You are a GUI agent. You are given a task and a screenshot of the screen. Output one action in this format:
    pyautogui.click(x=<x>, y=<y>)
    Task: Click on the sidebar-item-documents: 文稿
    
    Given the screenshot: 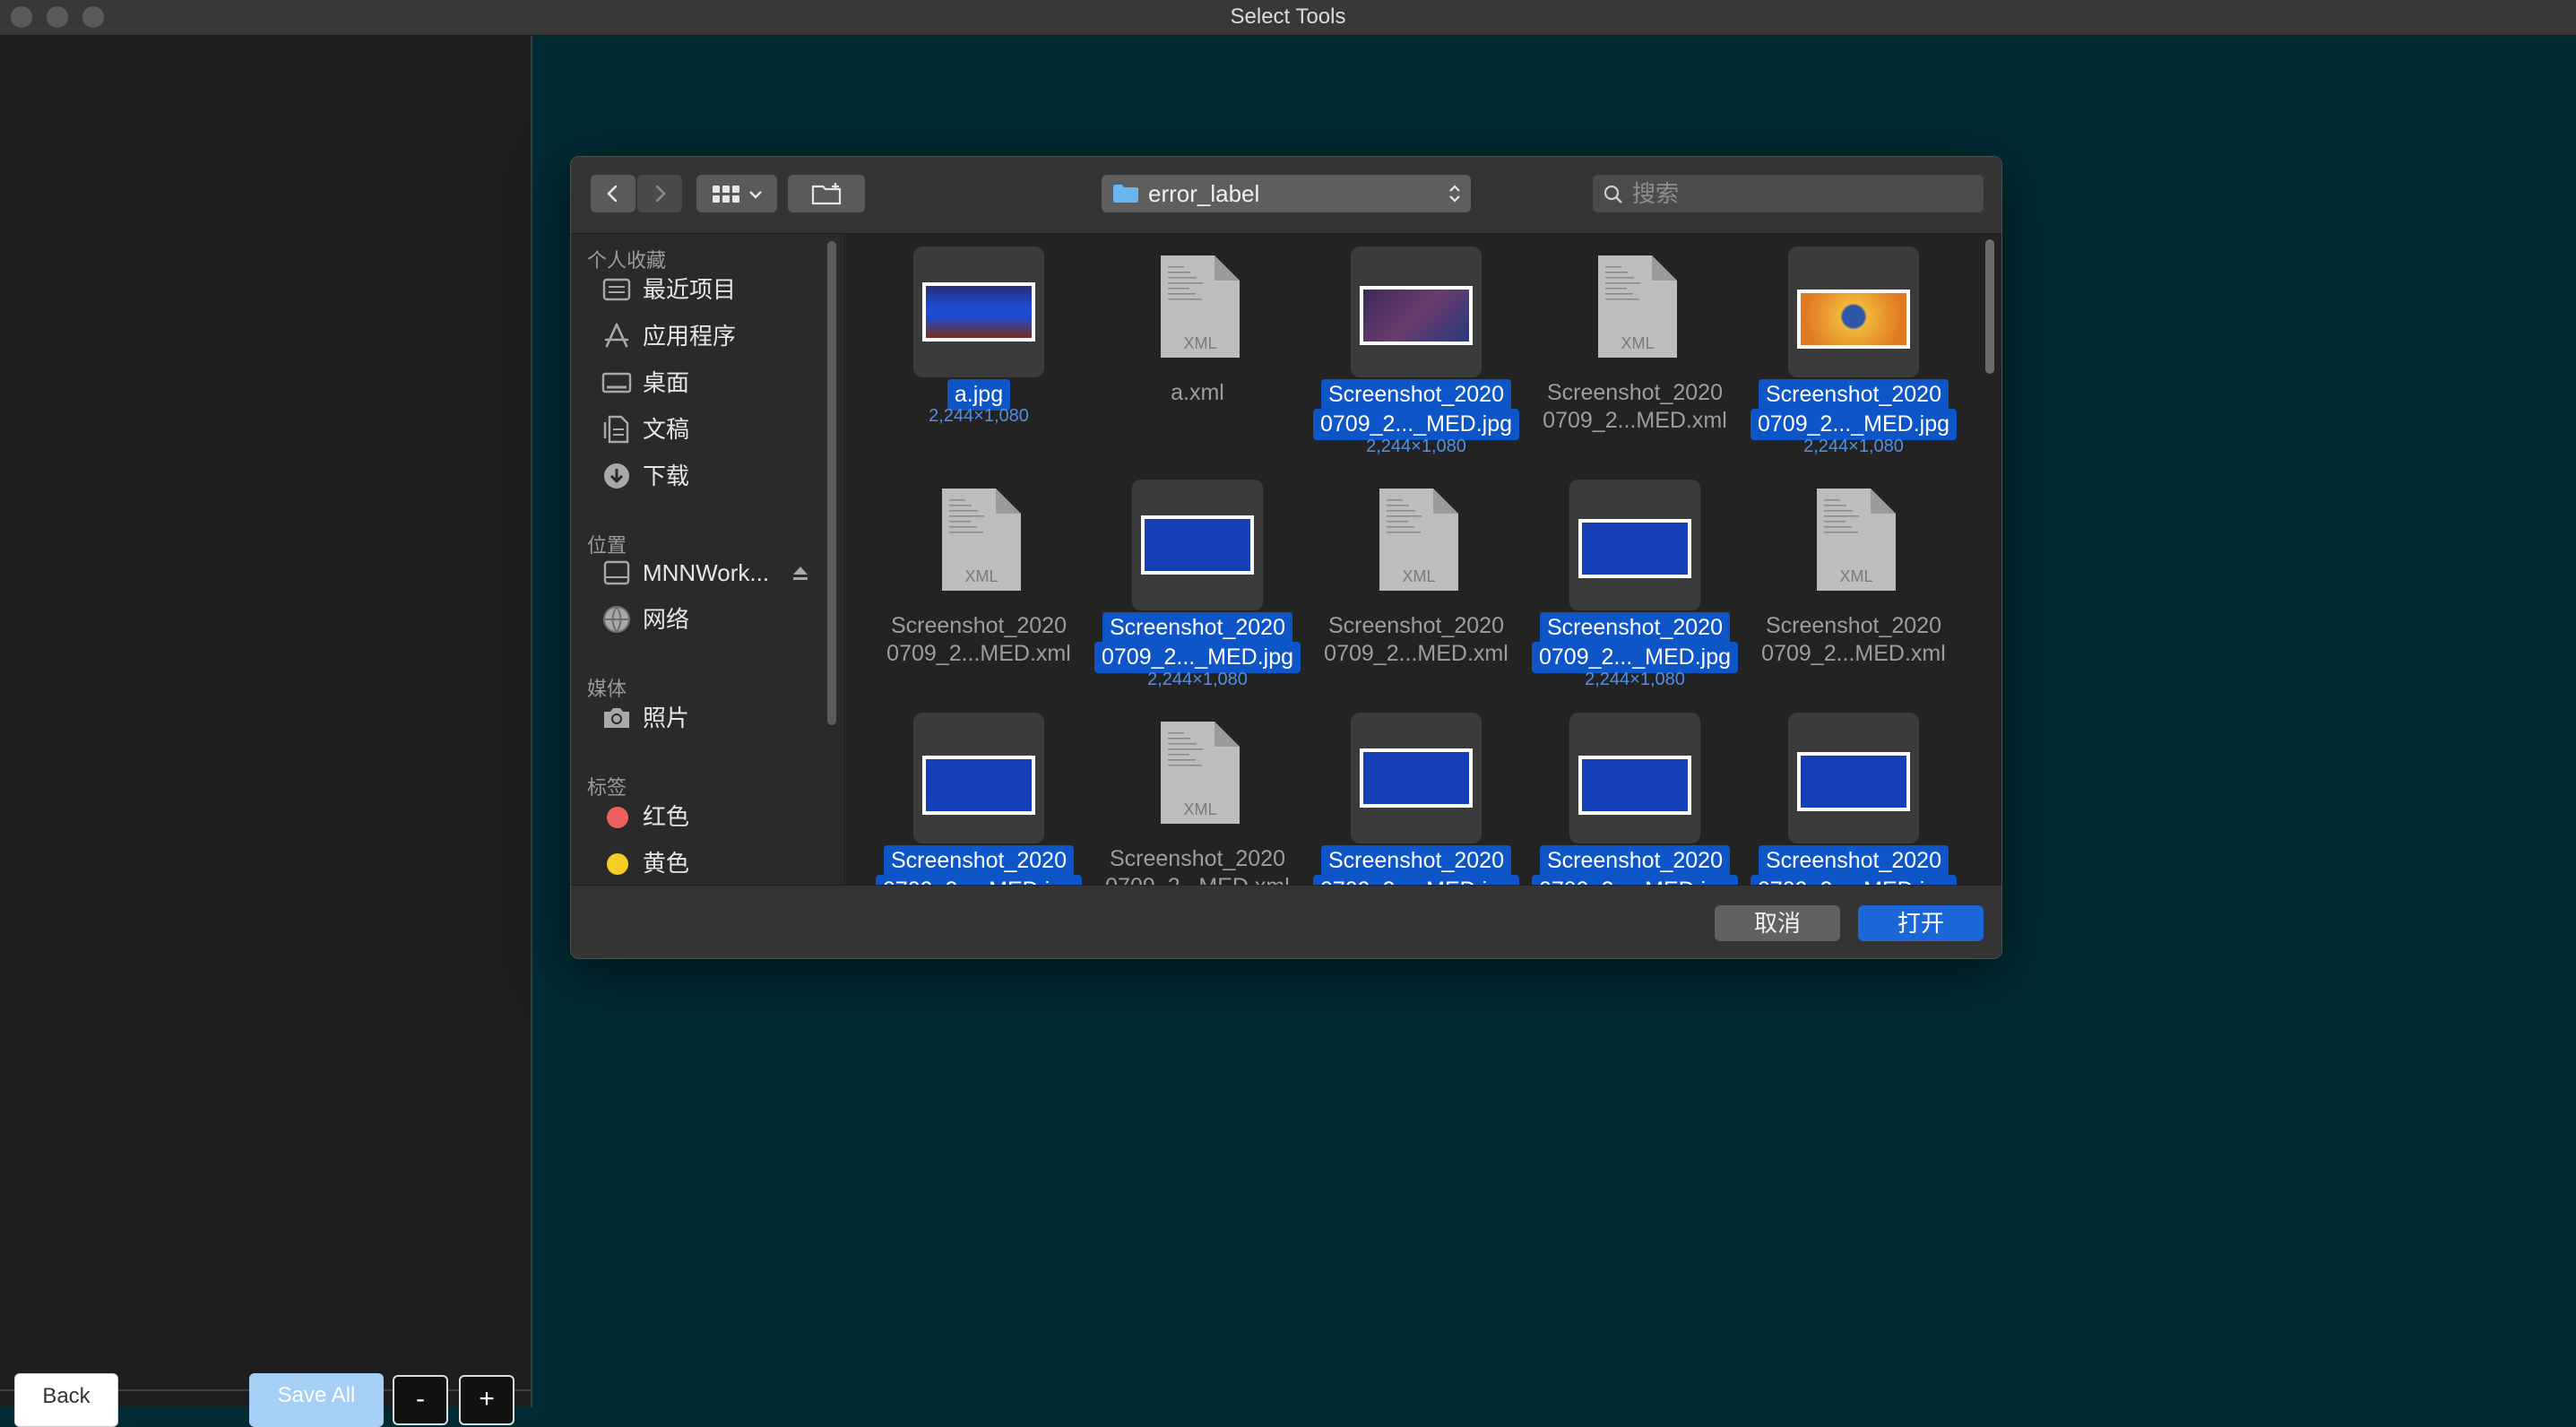 What is the action you would take?
    pyautogui.click(x=717, y=429)
    